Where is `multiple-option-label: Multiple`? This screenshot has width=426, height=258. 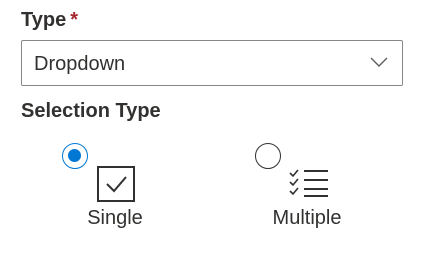
multiple-option-label: Multiple is located at coordinates (307, 218).